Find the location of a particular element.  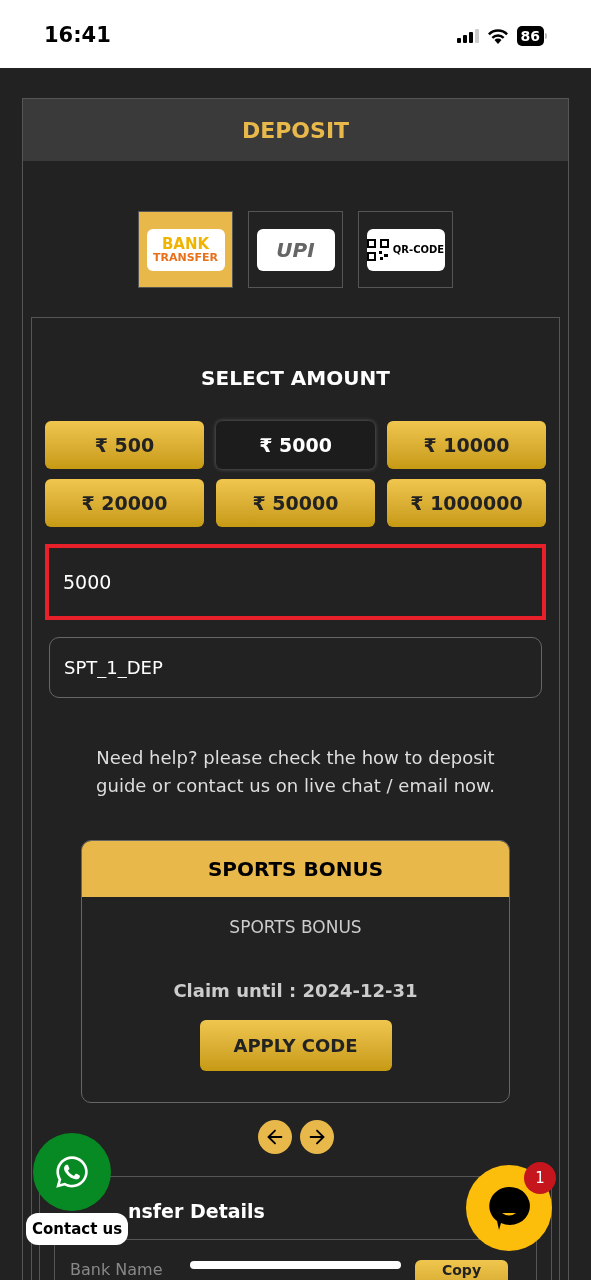

amount-field: 5000 is located at coordinates (295, 582).